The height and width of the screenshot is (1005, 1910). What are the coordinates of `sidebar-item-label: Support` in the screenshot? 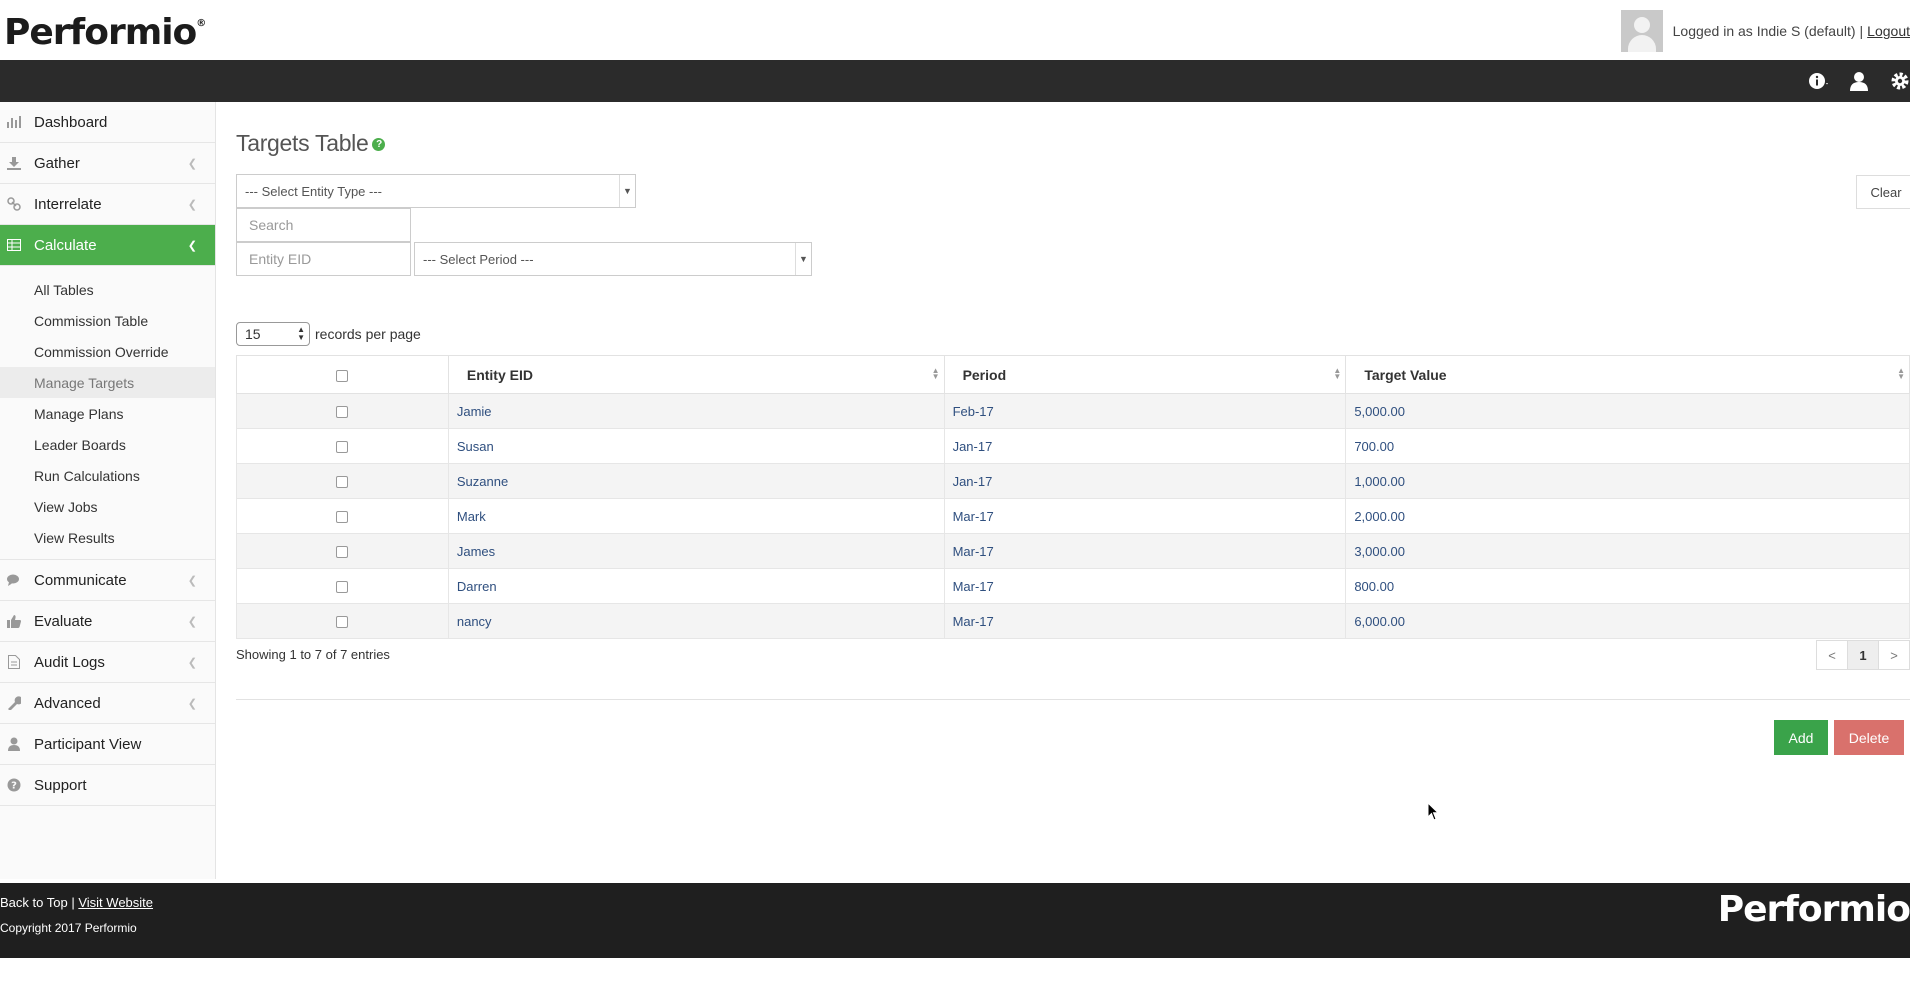 It's located at (60, 785).